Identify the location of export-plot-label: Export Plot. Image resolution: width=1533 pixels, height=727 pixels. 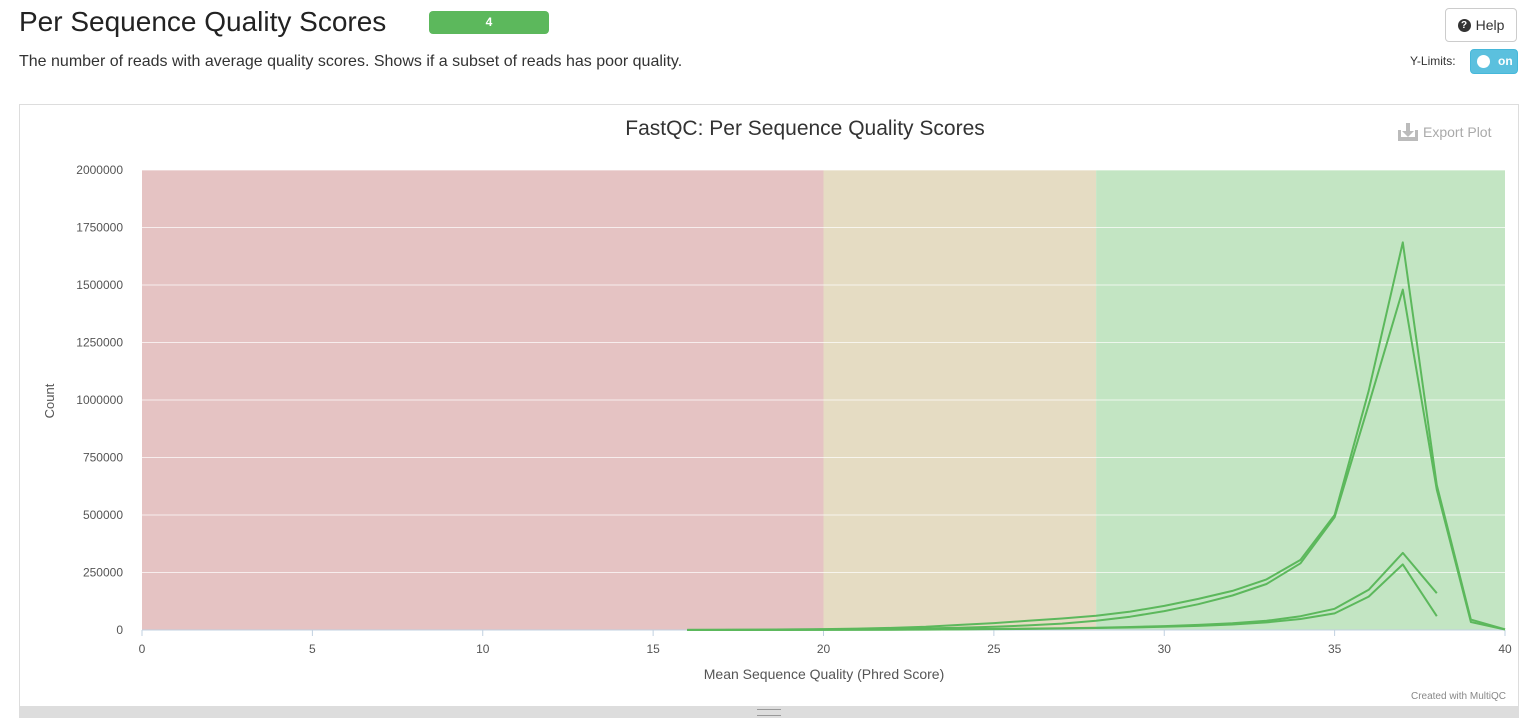
(1457, 132).